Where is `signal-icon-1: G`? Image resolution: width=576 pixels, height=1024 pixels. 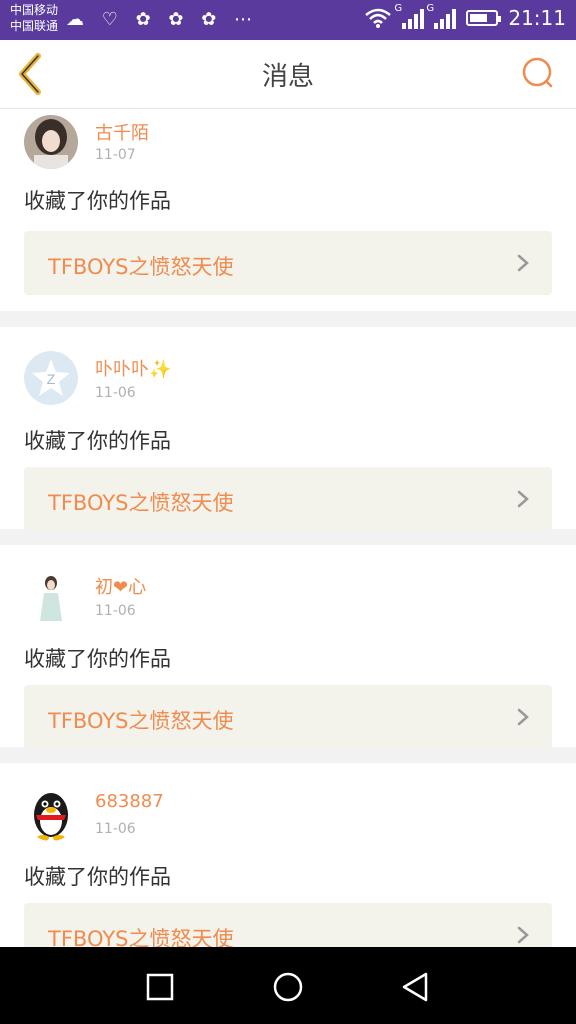
signal-icon-1: G is located at coordinates (409, 16).